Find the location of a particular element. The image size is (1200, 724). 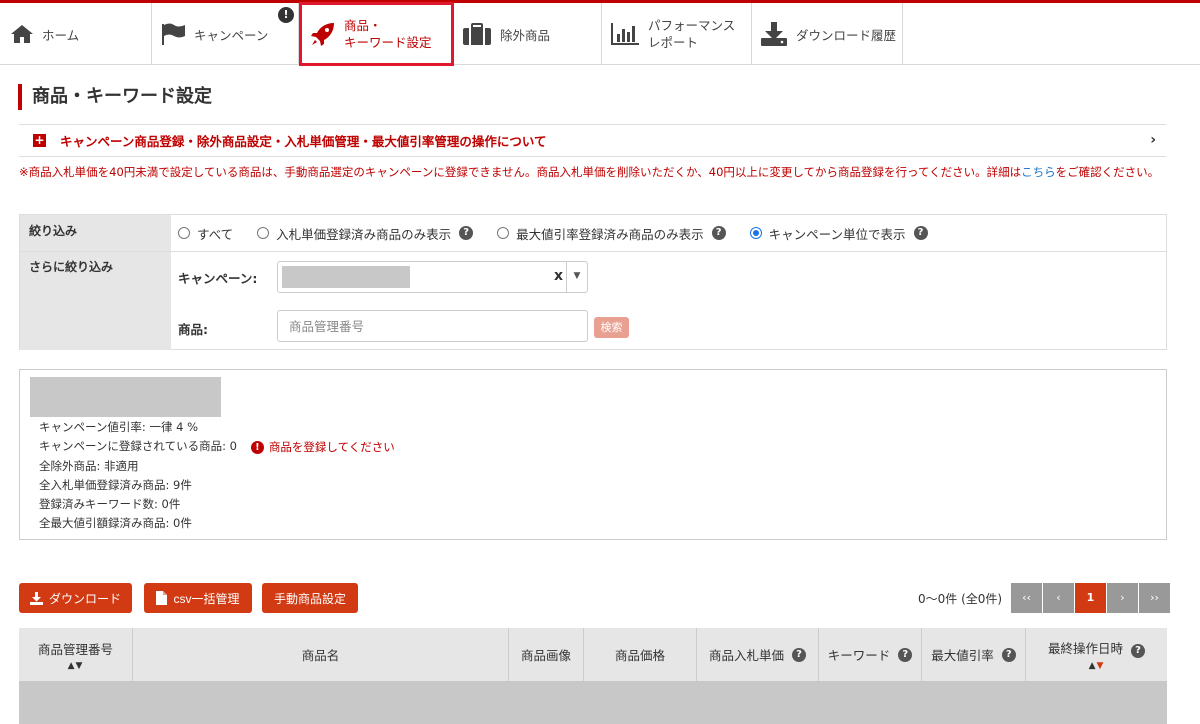

discount-rate: キャンペーン値引率: 一律 4 % is located at coordinates (119, 427).